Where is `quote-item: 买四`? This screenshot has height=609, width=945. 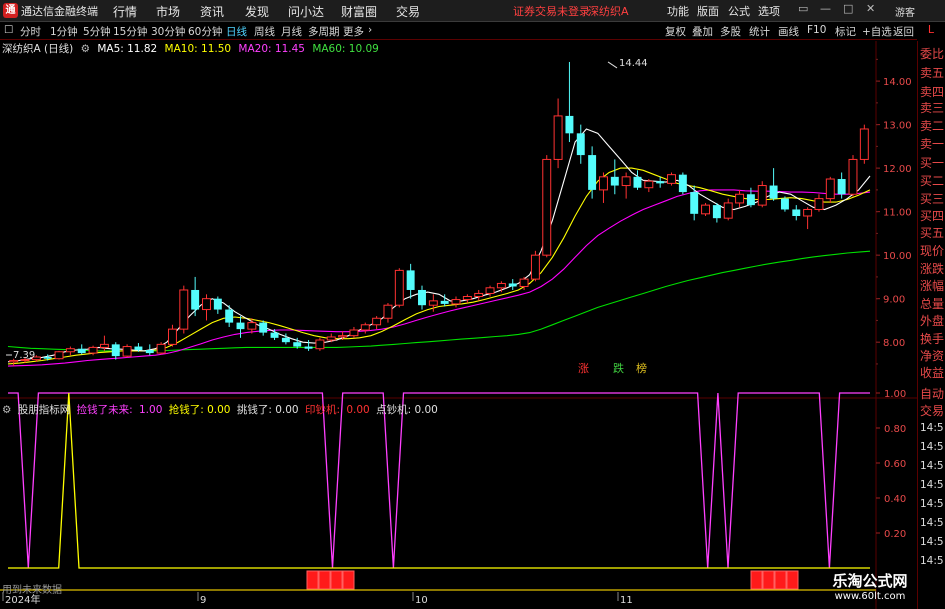
quote-item: 买四 is located at coordinates (932, 215).